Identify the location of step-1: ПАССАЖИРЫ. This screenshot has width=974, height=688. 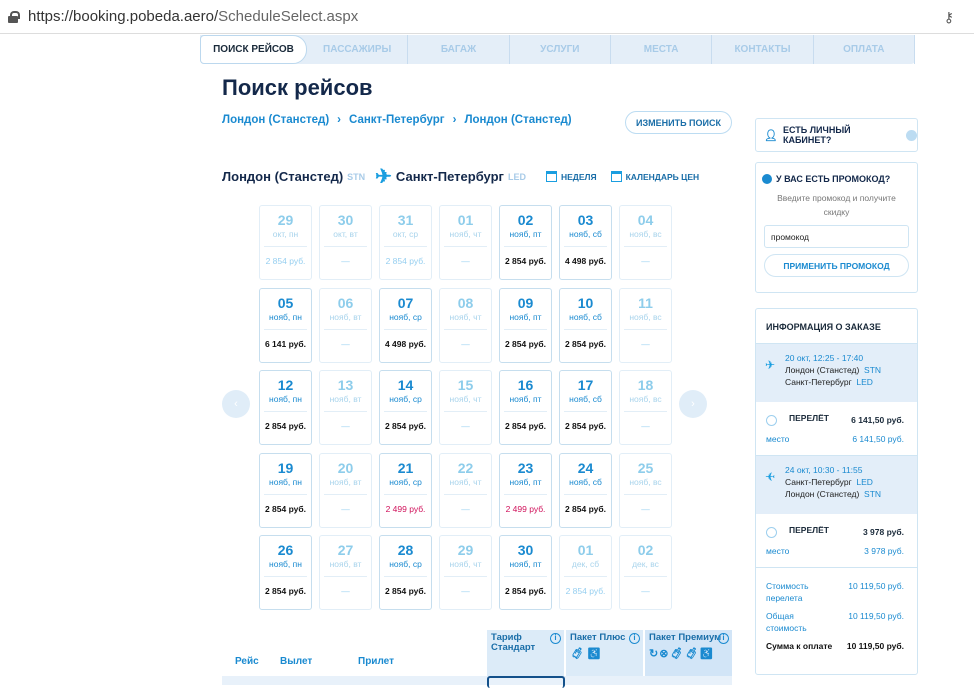
(358, 49).